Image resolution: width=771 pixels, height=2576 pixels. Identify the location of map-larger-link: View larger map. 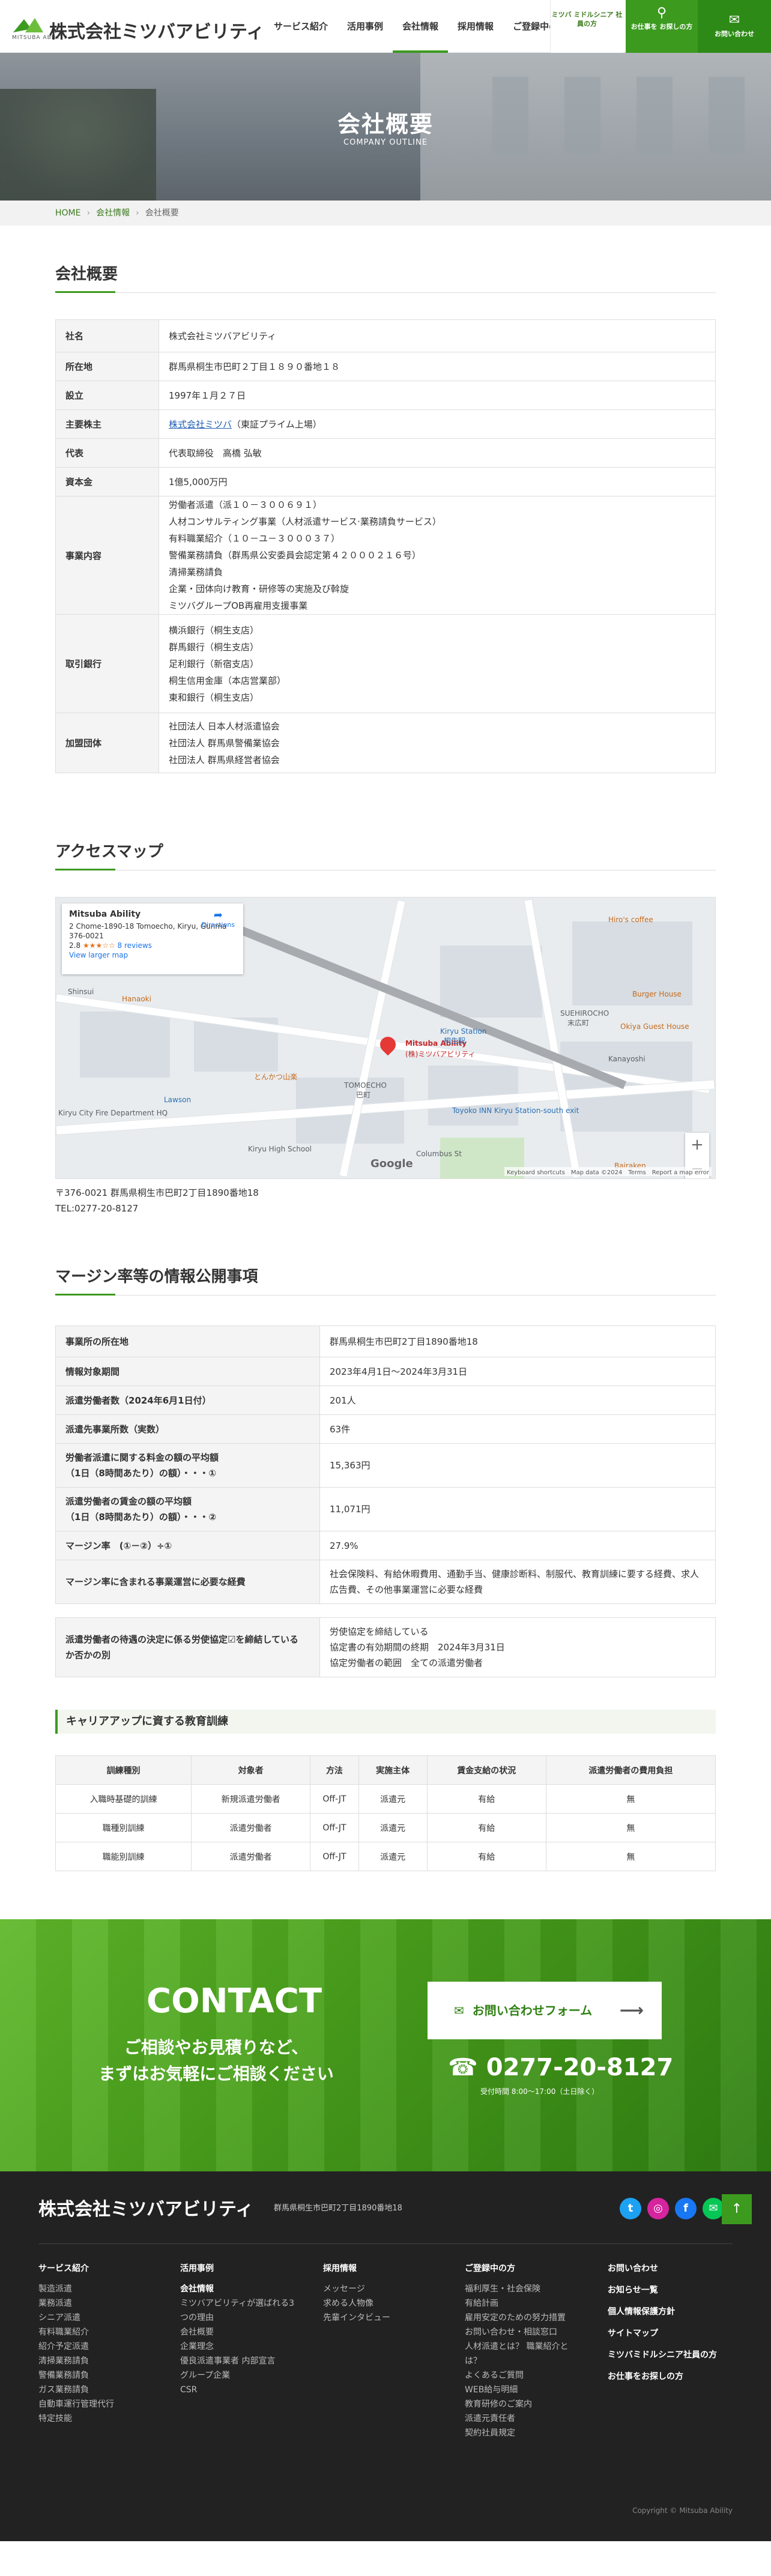
(98, 955).